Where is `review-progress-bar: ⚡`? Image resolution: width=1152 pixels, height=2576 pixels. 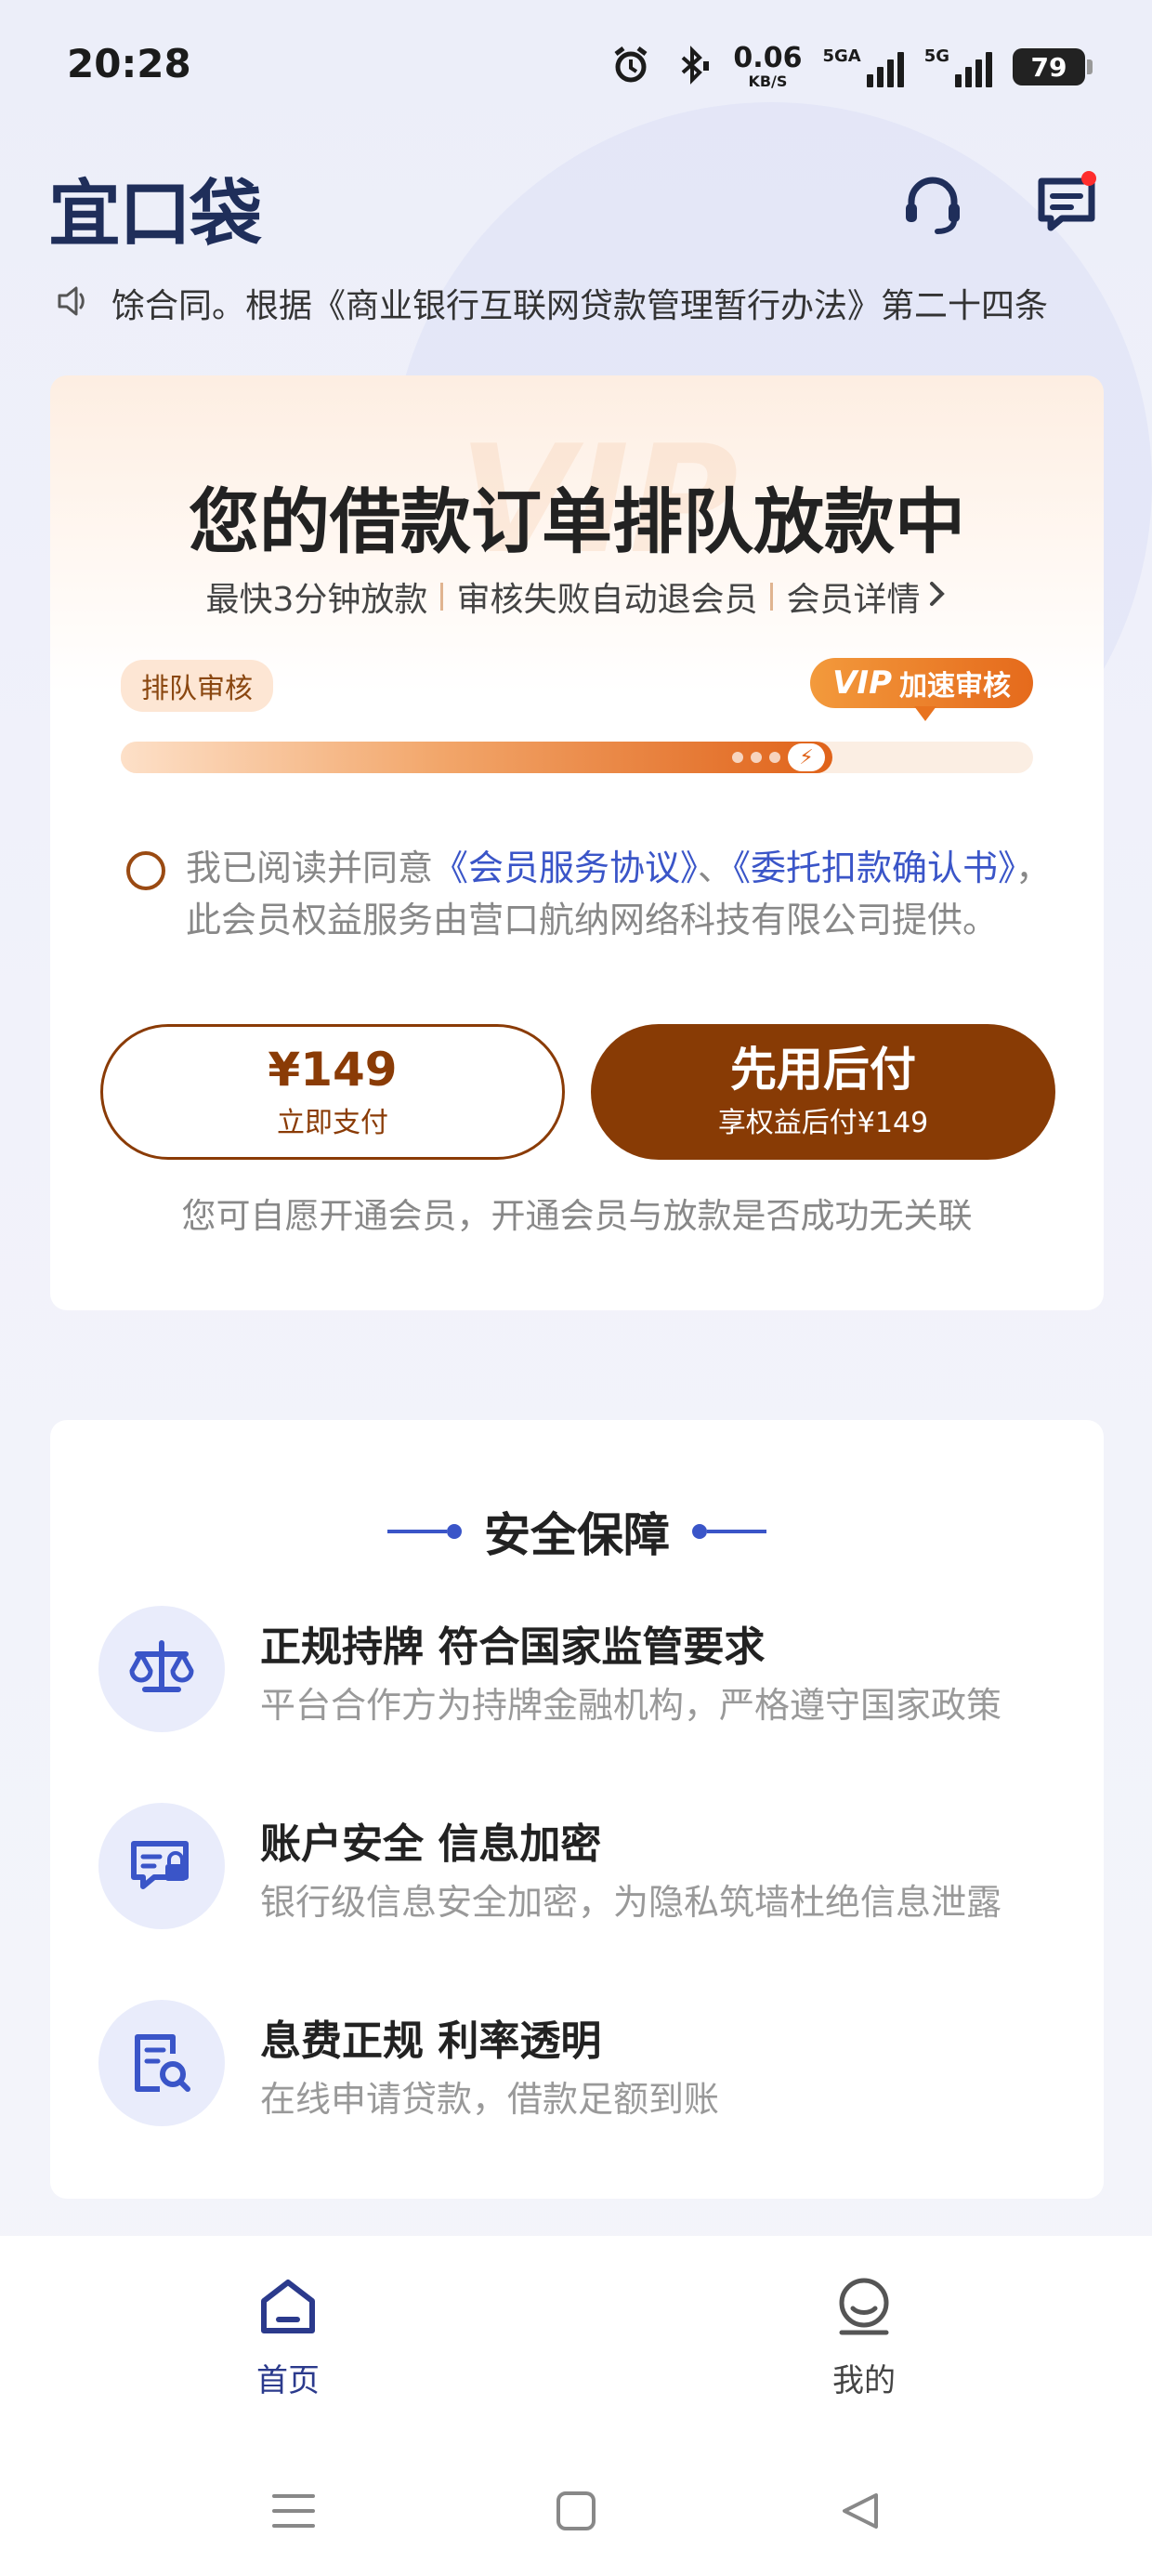
review-progress-bar: ⚡ is located at coordinates (577, 757).